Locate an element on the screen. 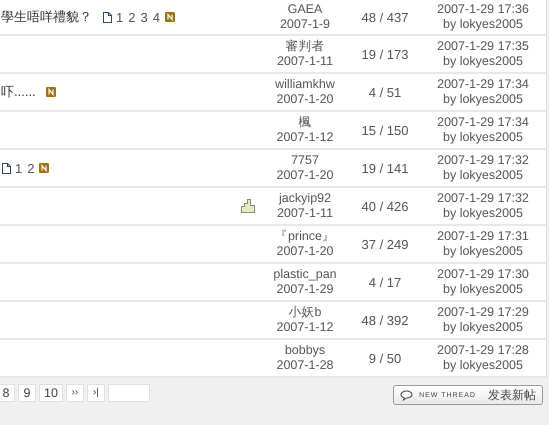 Image resolution: width=549 pixels, height=425 pixels. post-date: 2007-1-28 is located at coordinates (305, 365).